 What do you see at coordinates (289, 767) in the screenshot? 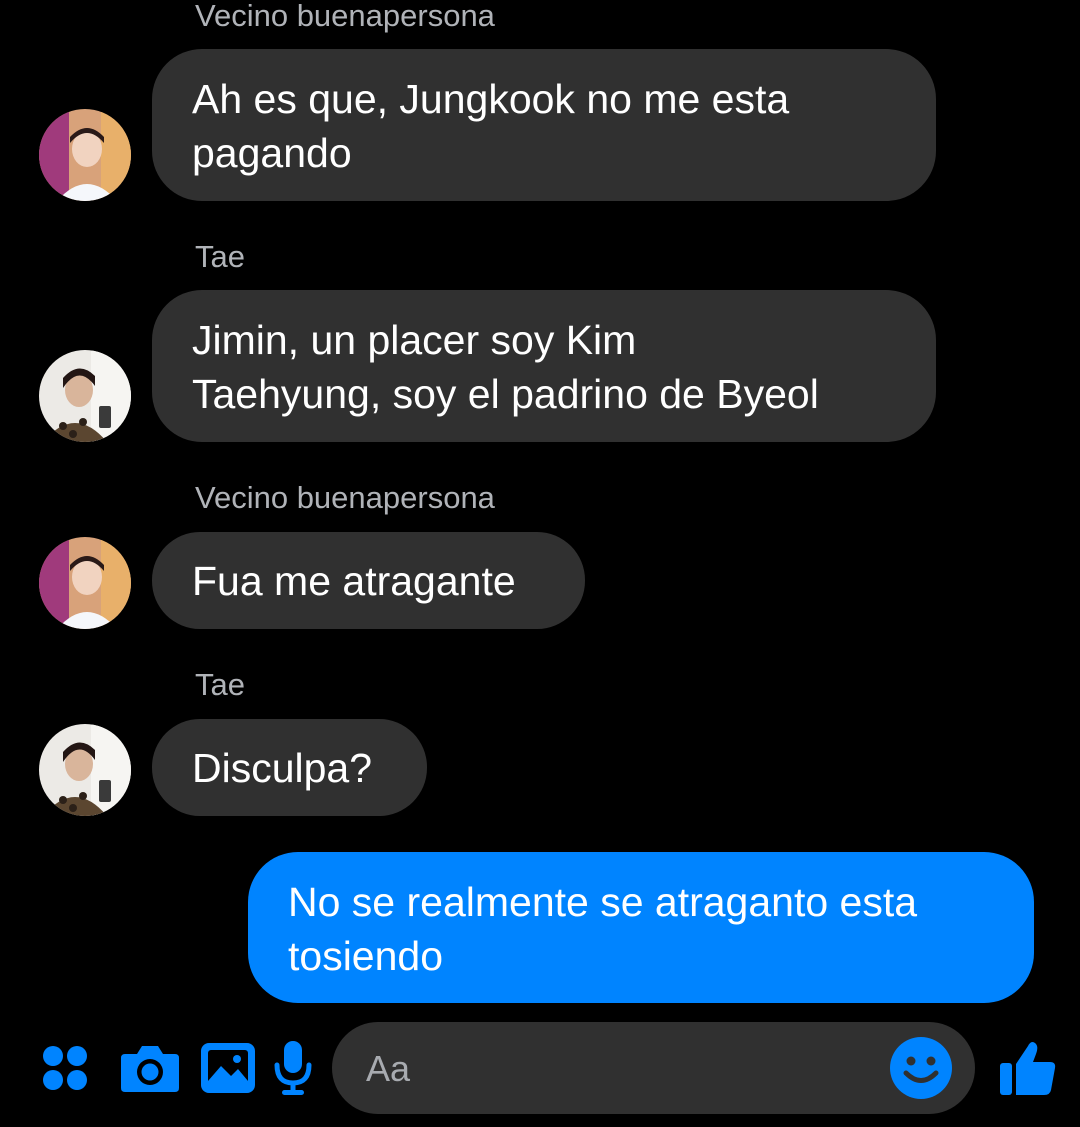
I see `message-bubble-incoming: Disculpa?` at bounding box center [289, 767].